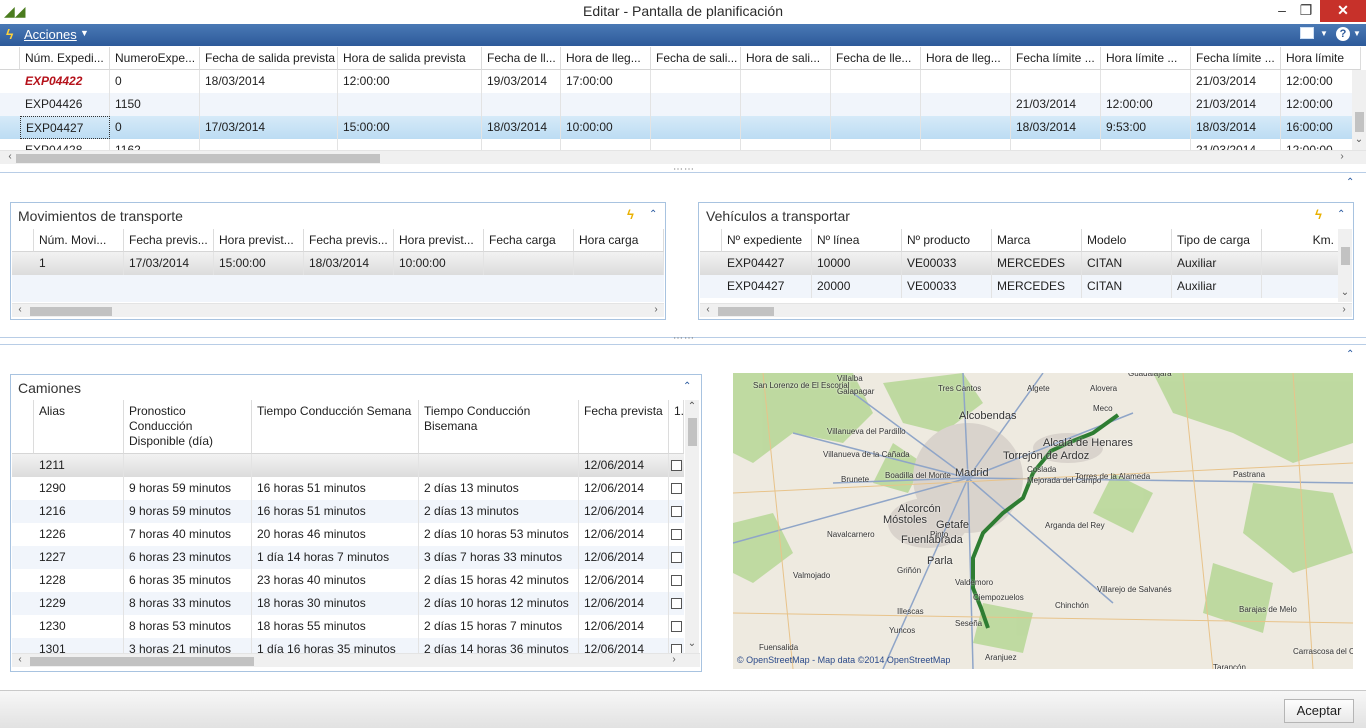 This screenshot has width=1366, height=728. What do you see at coordinates (499, 427) in the screenshot?
I see `column-header: Tiempo Conducción Bisemana` at bounding box center [499, 427].